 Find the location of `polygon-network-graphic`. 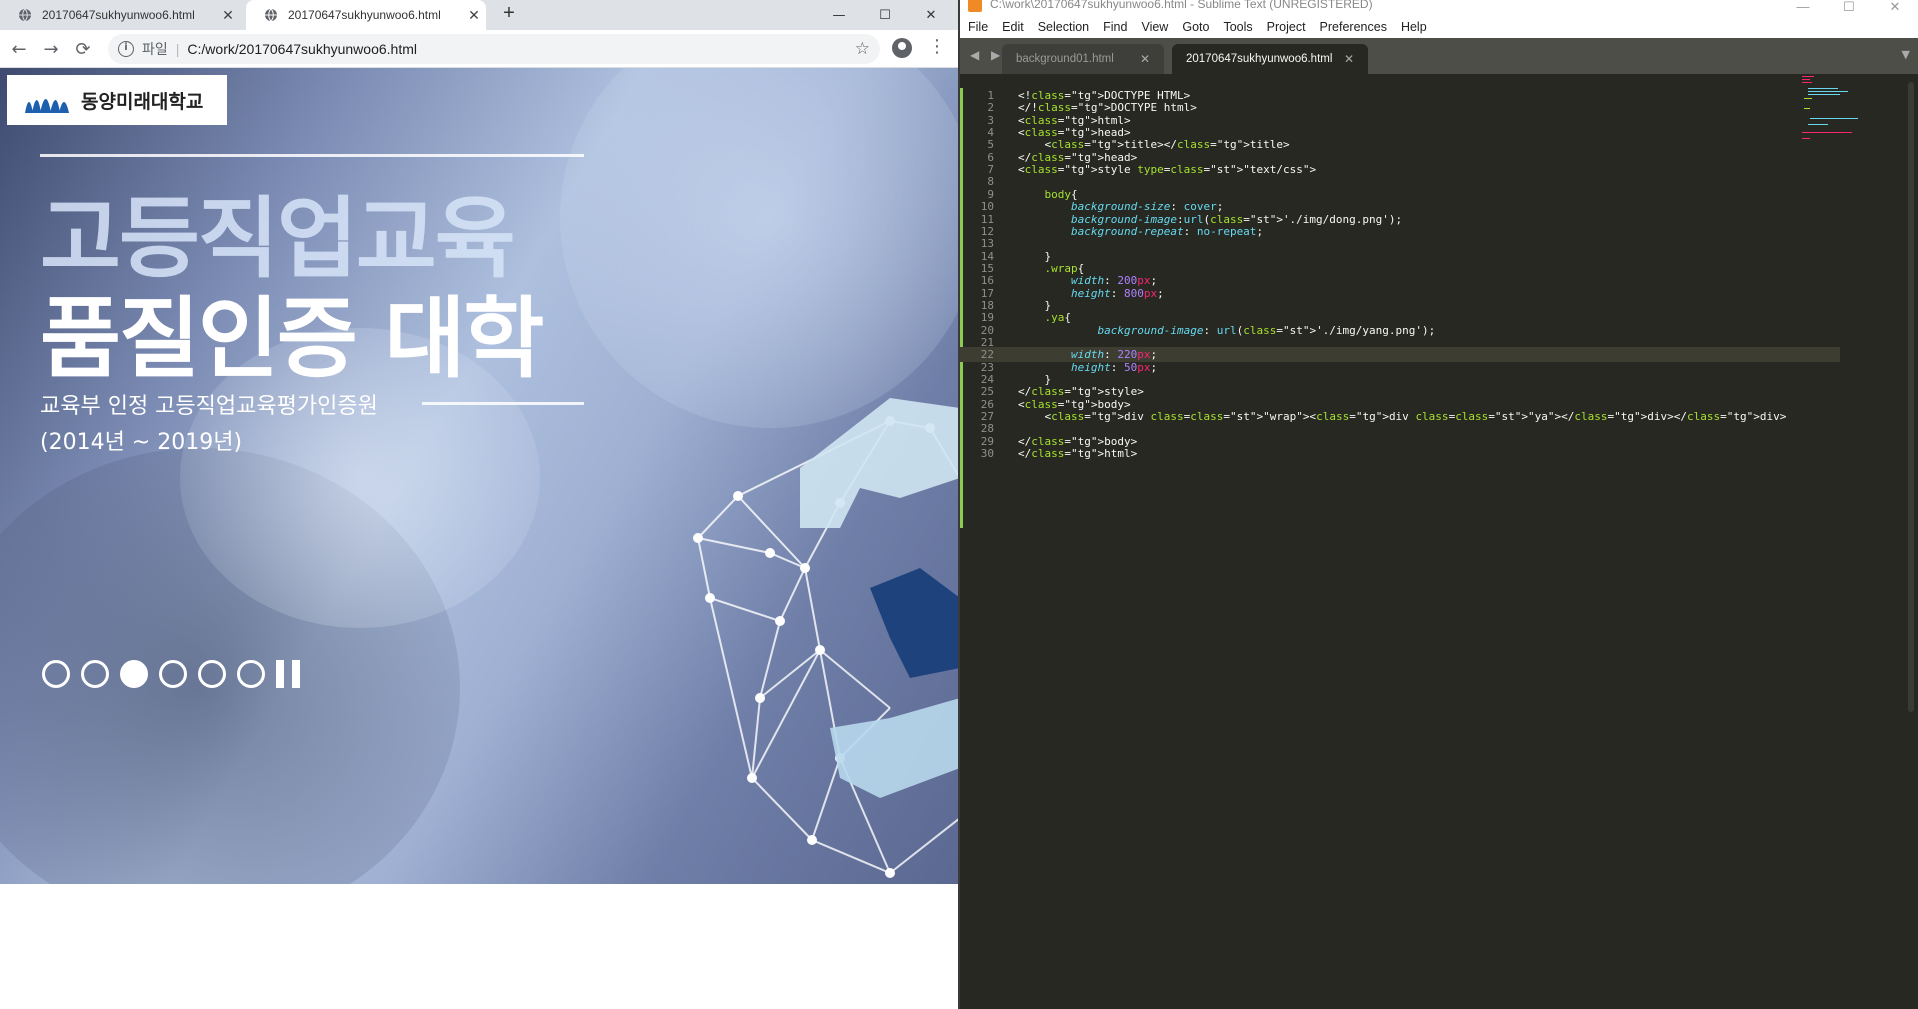

polygon-network-graphic is located at coordinates (825, 638).